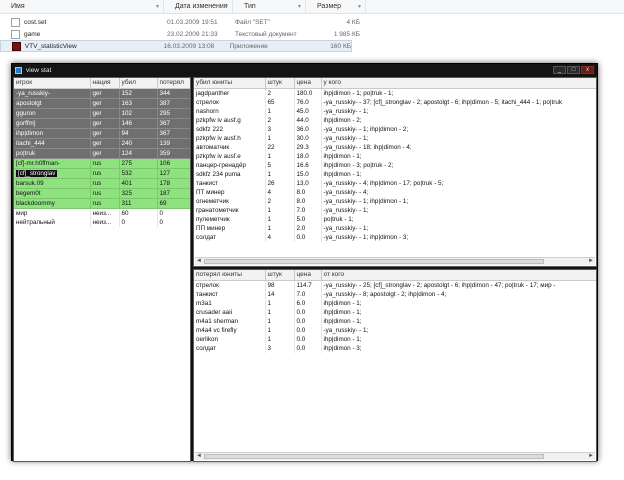  Describe the element at coordinates (102, 123) in the screenshot. I see `player-row: gorffm] ger 146 367` at that location.